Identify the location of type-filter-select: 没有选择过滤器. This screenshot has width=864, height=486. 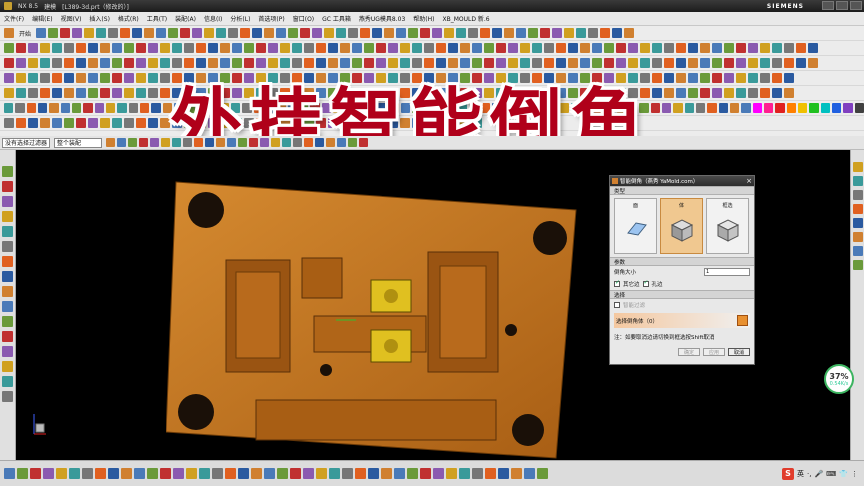
(26, 142).